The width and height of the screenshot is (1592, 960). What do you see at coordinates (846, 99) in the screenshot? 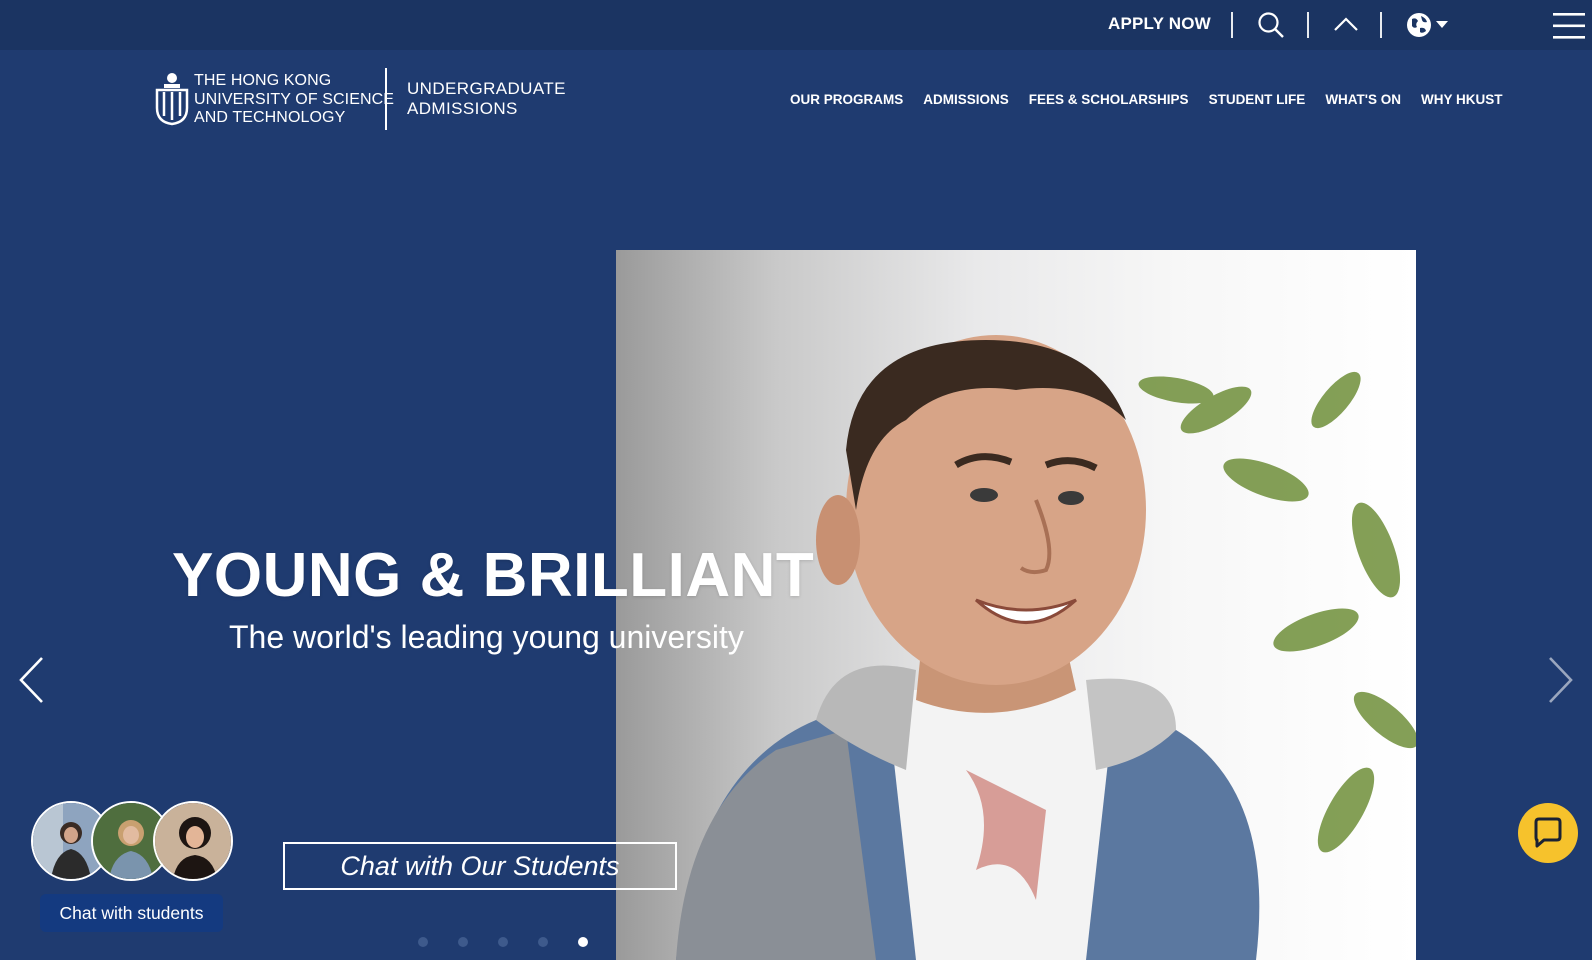
I see `nav-item-our-programs: OUR PROGRAMS` at bounding box center [846, 99].